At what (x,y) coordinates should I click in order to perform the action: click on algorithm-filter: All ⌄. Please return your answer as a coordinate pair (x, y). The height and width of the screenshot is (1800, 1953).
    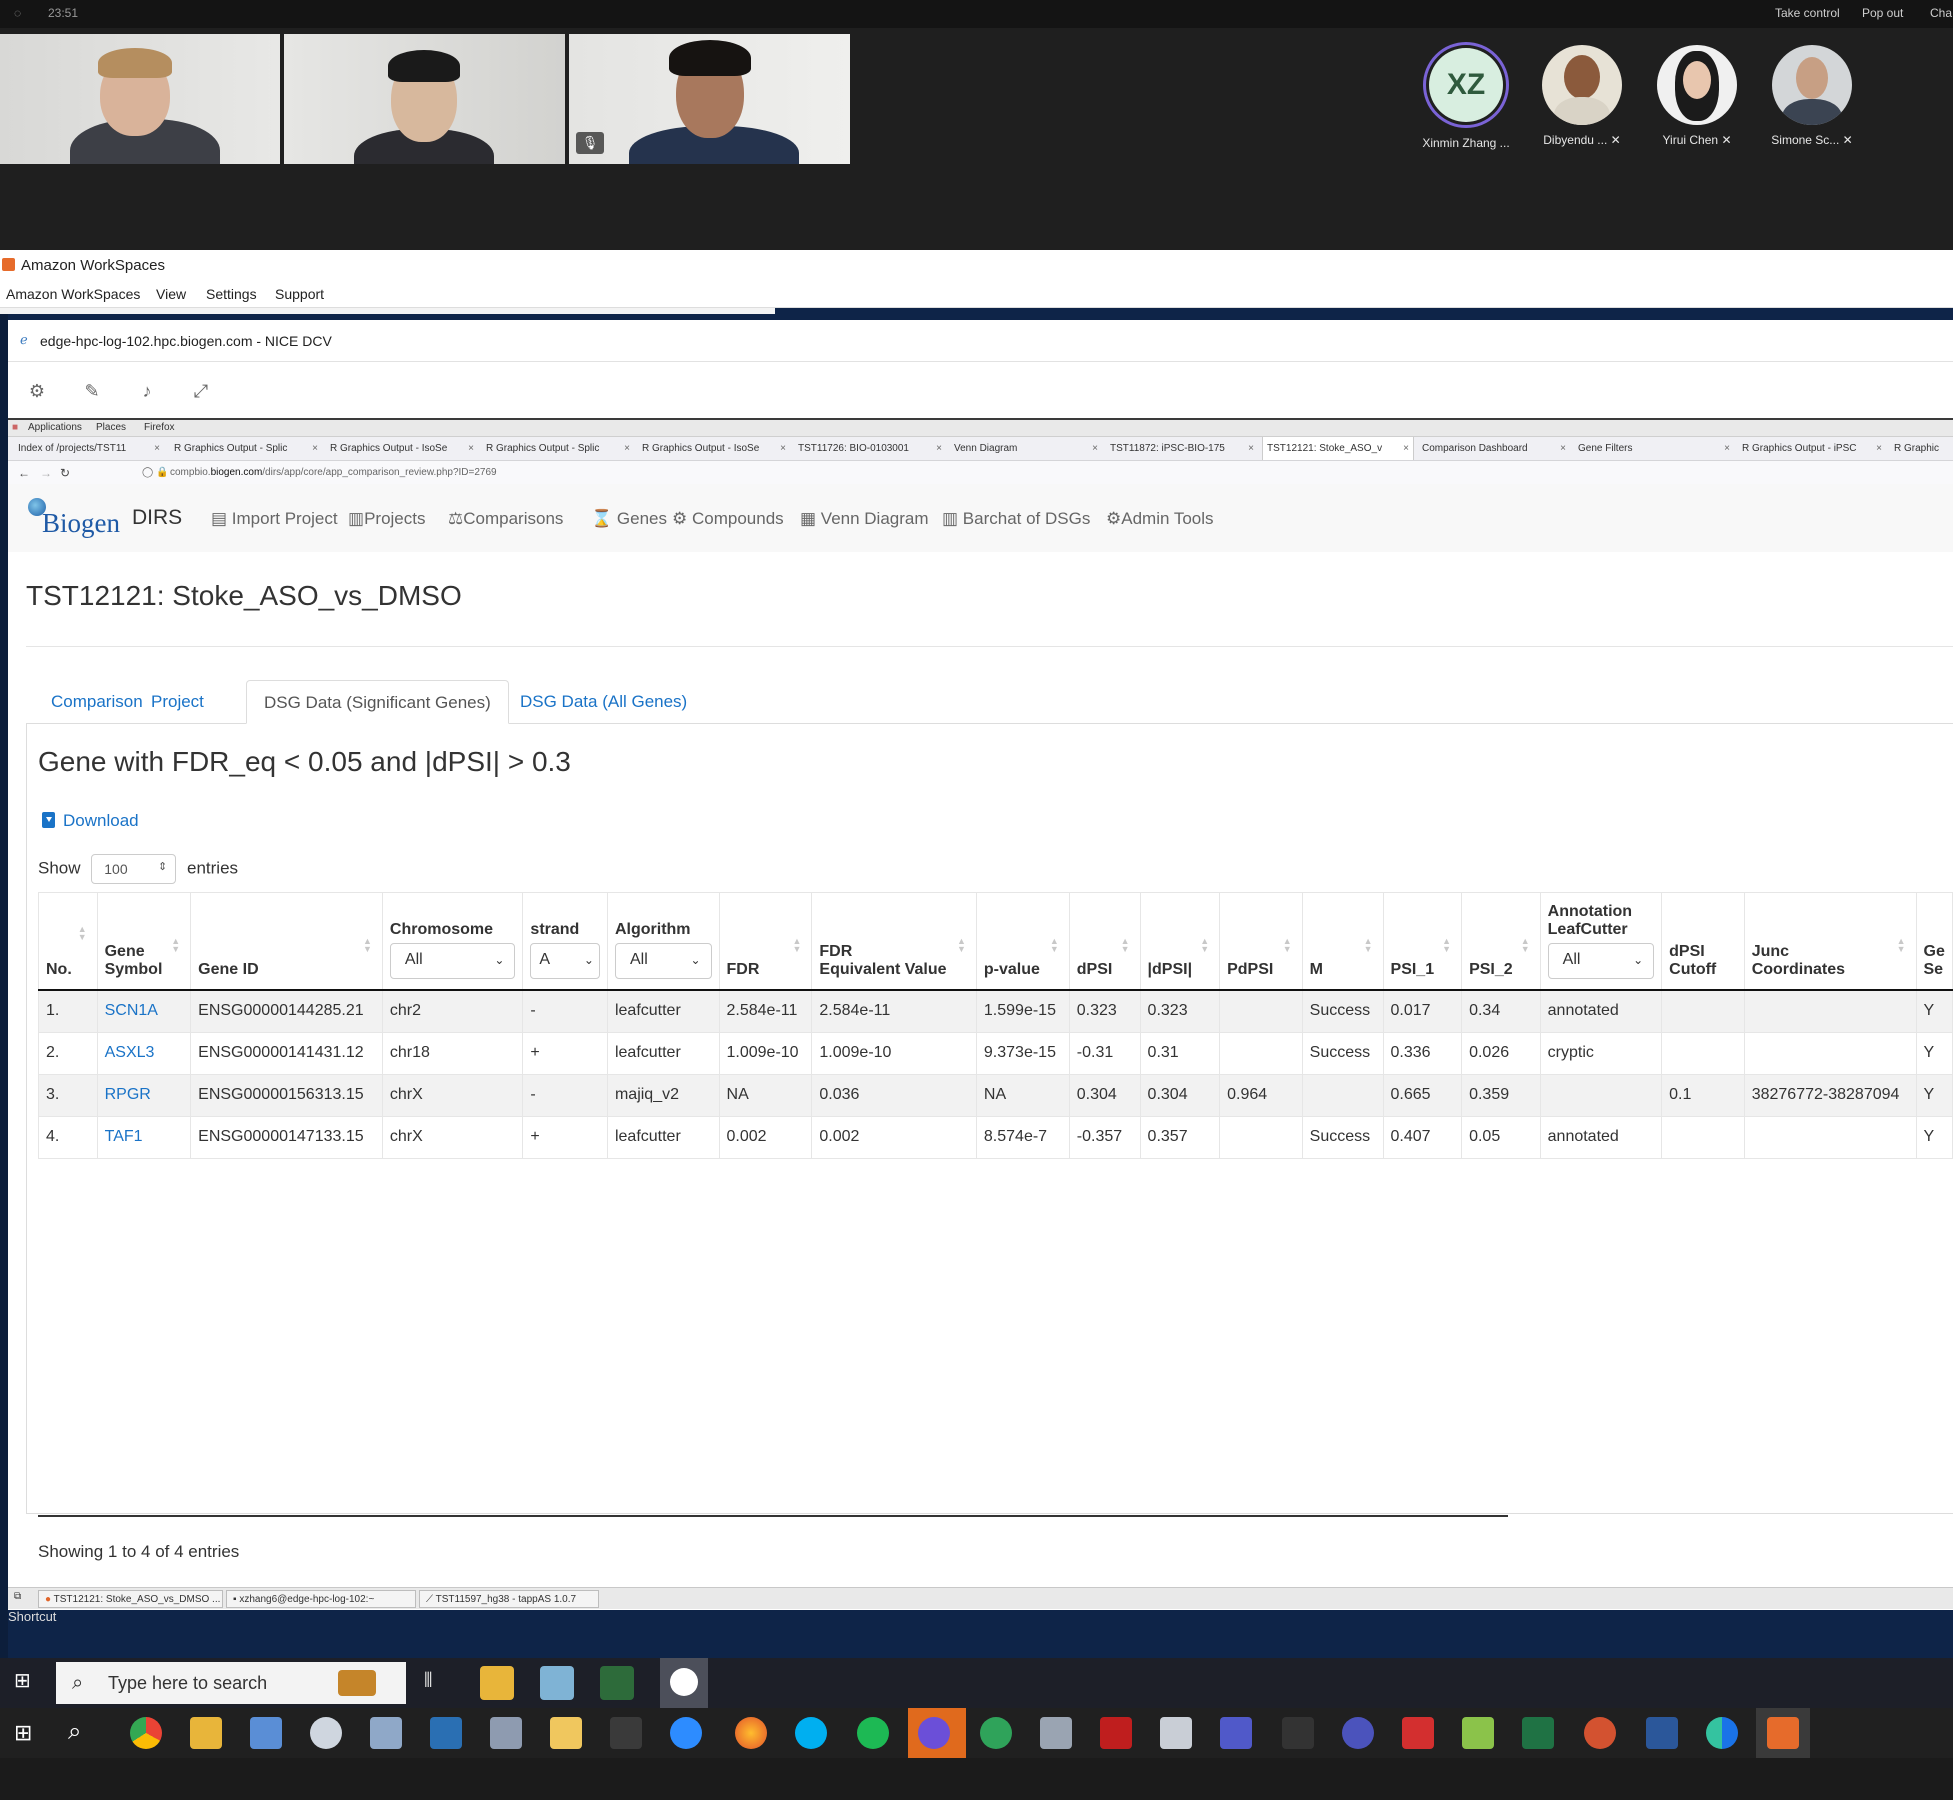
    Looking at the image, I should click on (663, 961).